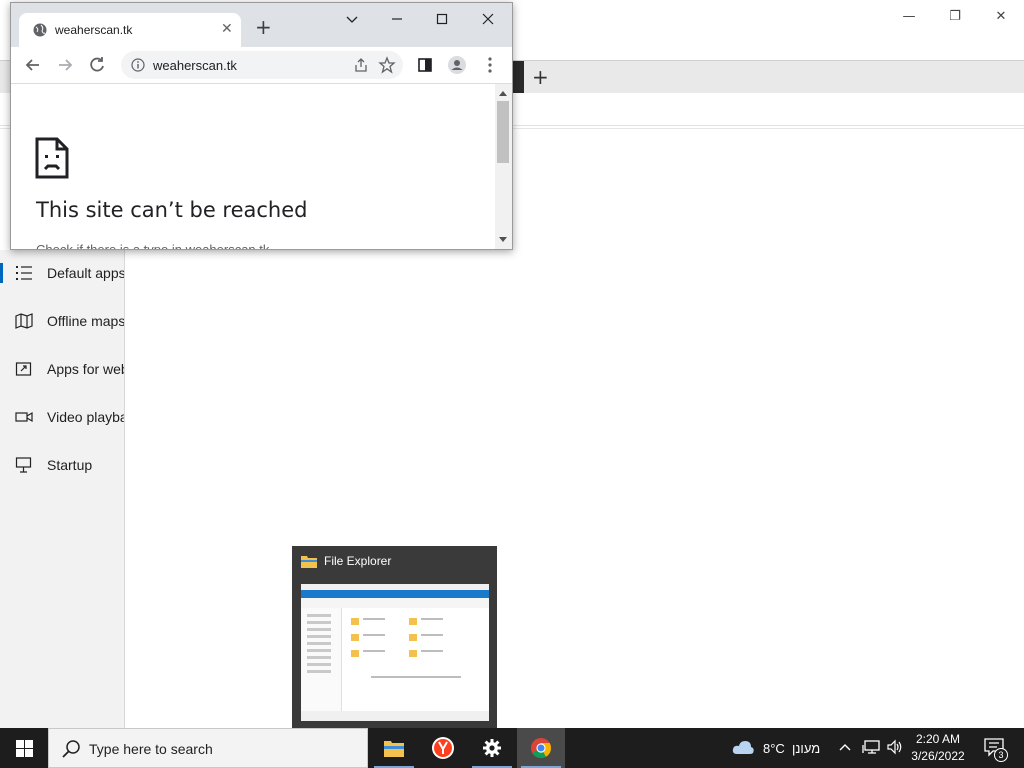 The height and width of the screenshot is (768, 1024). I want to click on sidebar-item-startup: Startup, so click(62, 465).